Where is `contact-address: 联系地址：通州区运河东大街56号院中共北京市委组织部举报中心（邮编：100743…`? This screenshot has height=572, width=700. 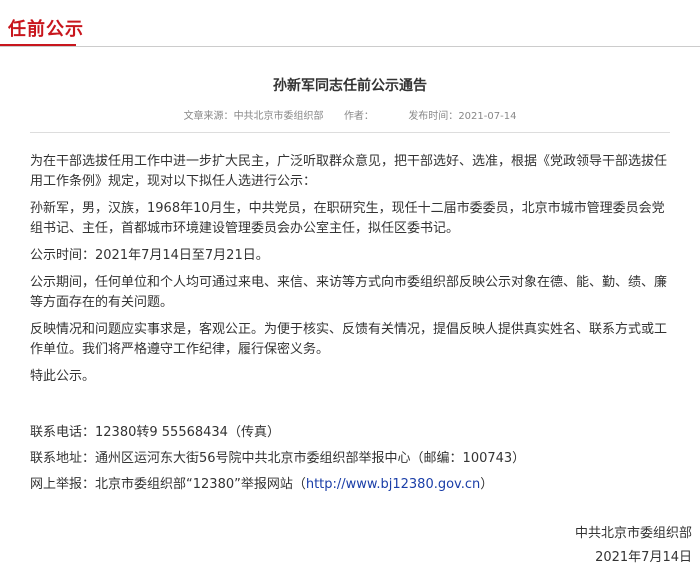
contact-address: 联系地址：通州区运河东大街56号院中共北京市委组织部举报中心（邮编：100743… is located at coordinates (350, 462).